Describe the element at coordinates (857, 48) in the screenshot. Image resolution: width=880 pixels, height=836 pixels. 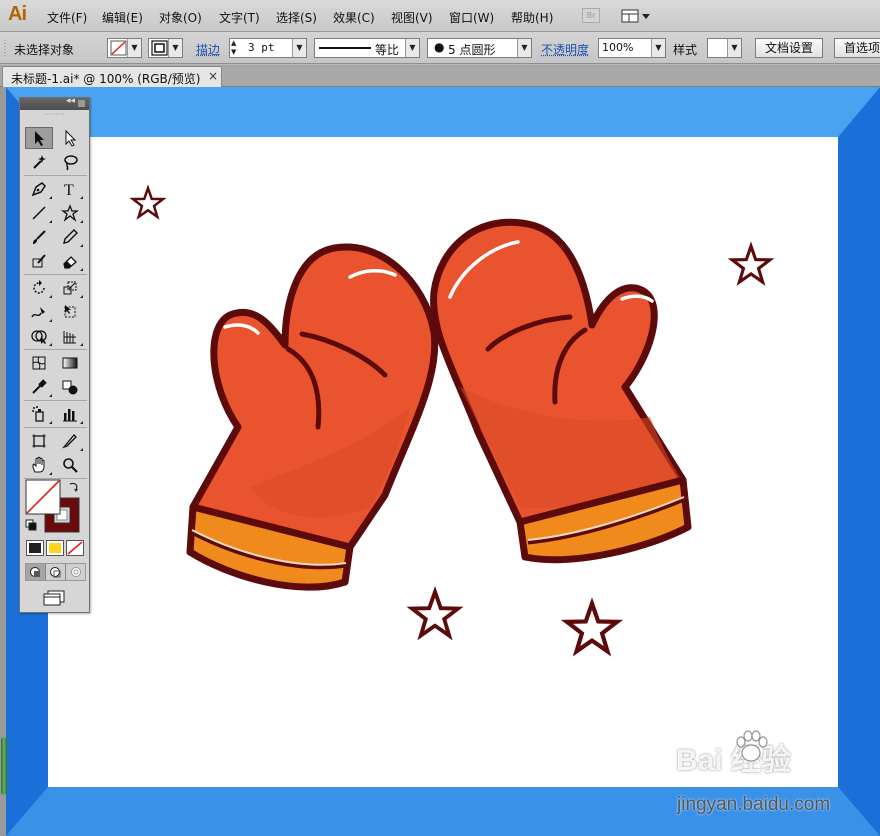
I see `preferences-button: 首选项` at that location.